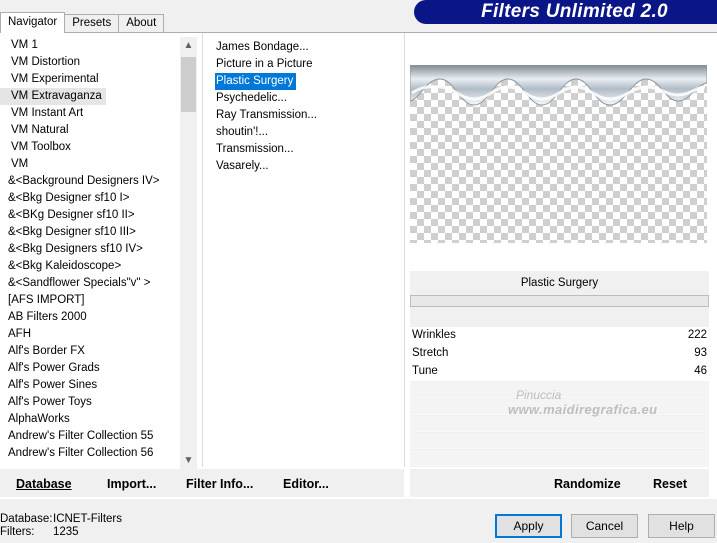  I want to click on filter-item: Picture in a Picture, so click(307, 64).